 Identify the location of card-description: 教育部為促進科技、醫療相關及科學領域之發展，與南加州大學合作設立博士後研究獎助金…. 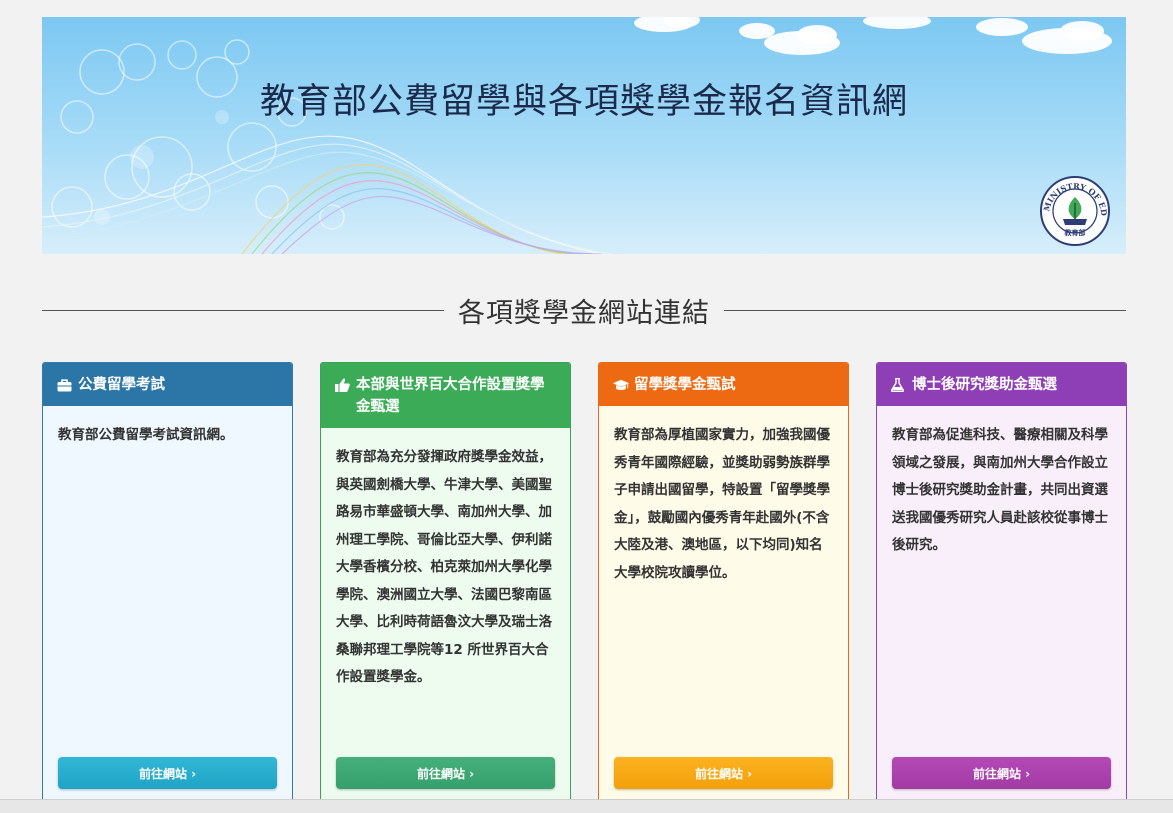
(1000, 490).